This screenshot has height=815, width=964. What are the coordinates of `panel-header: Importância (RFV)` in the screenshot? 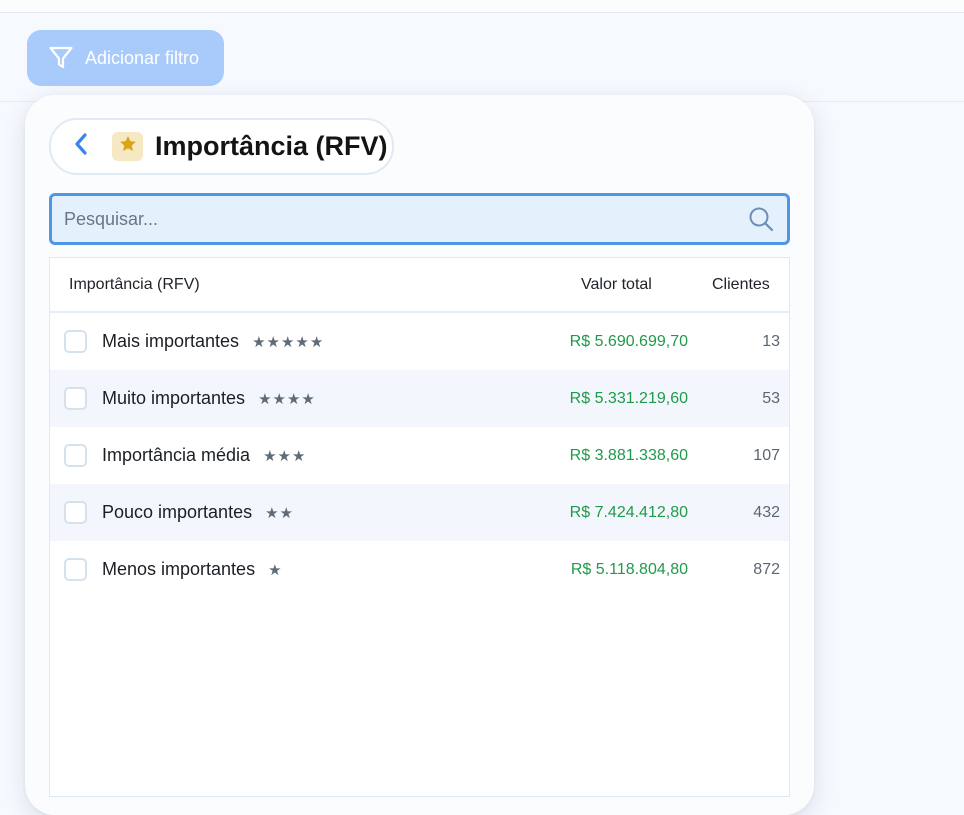 It's located at (221, 146).